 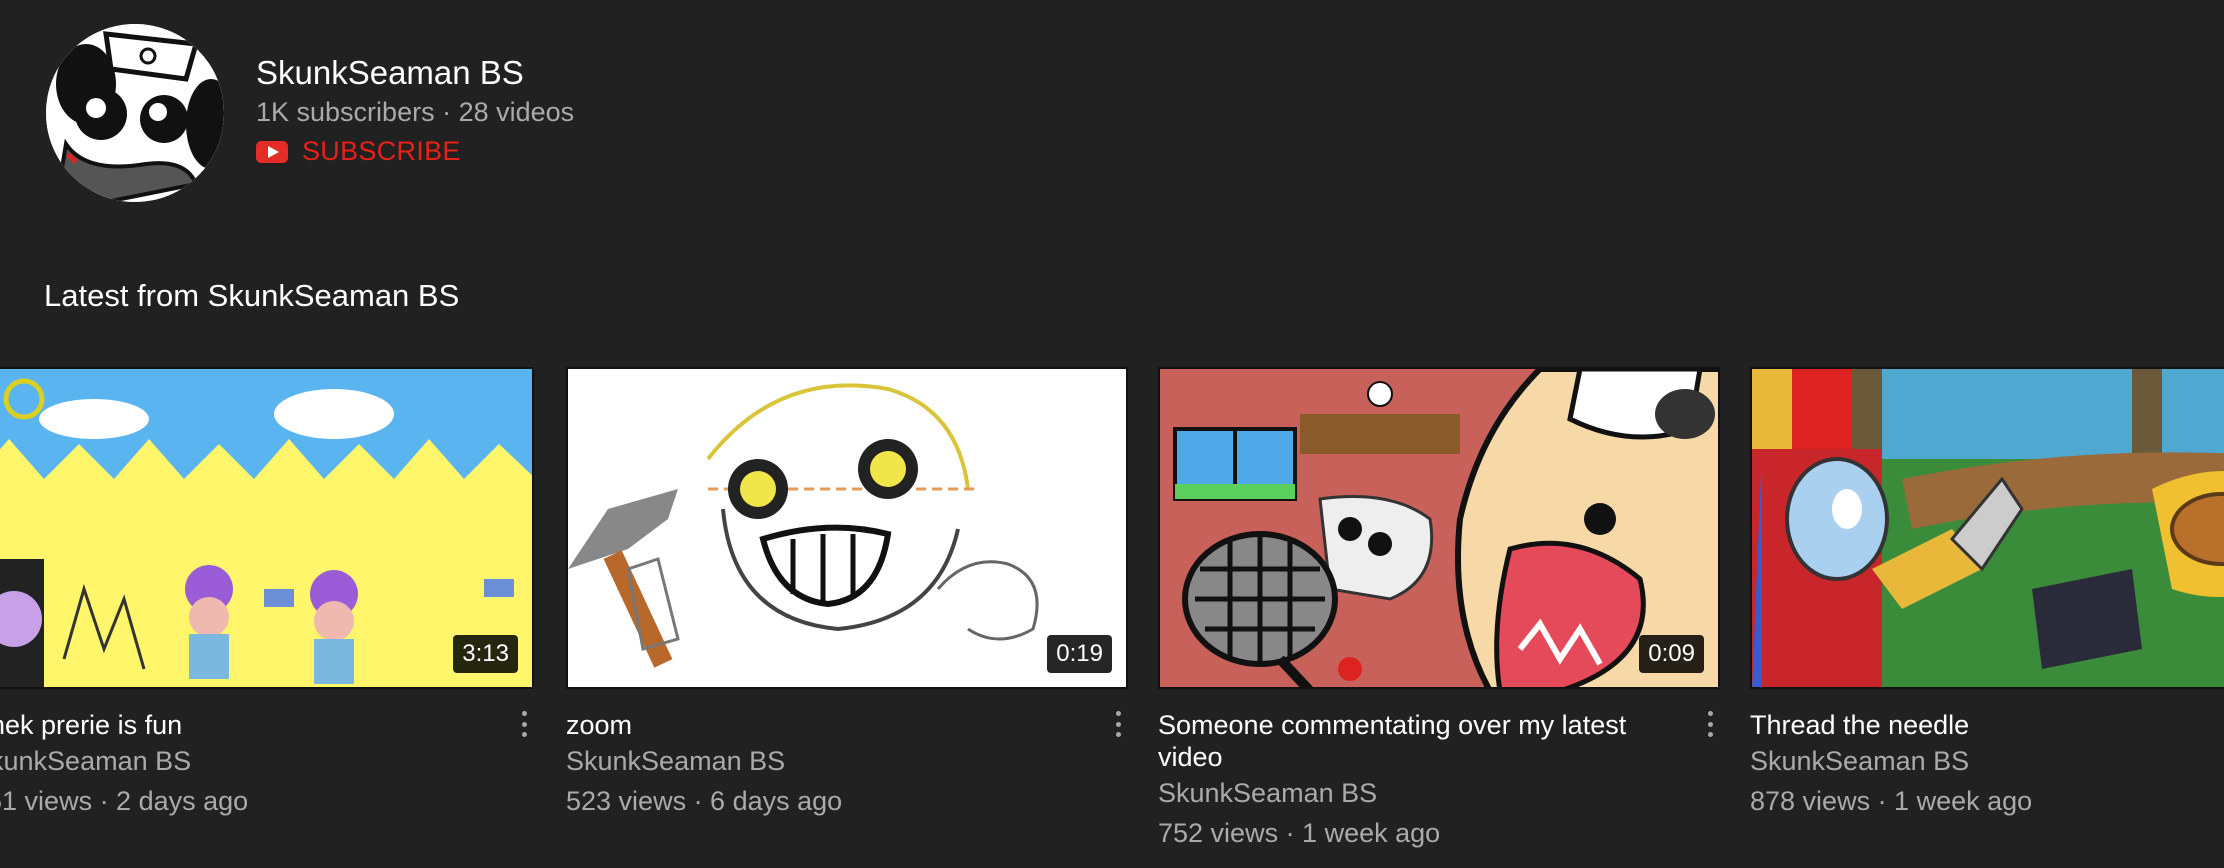 What do you see at coordinates (381, 151) in the screenshot?
I see `subscribe-label: SUBSCRIBE` at bounding box center [381, 151].